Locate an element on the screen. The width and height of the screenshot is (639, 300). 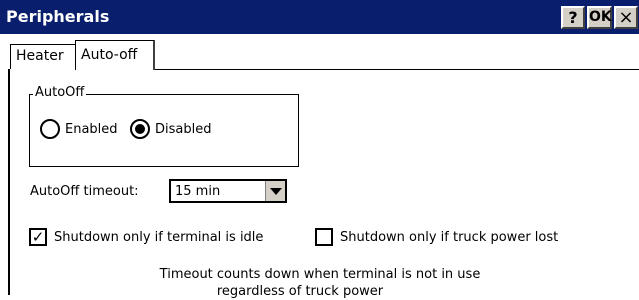
tab-heater: Heater is located at coordinates (42, 56).